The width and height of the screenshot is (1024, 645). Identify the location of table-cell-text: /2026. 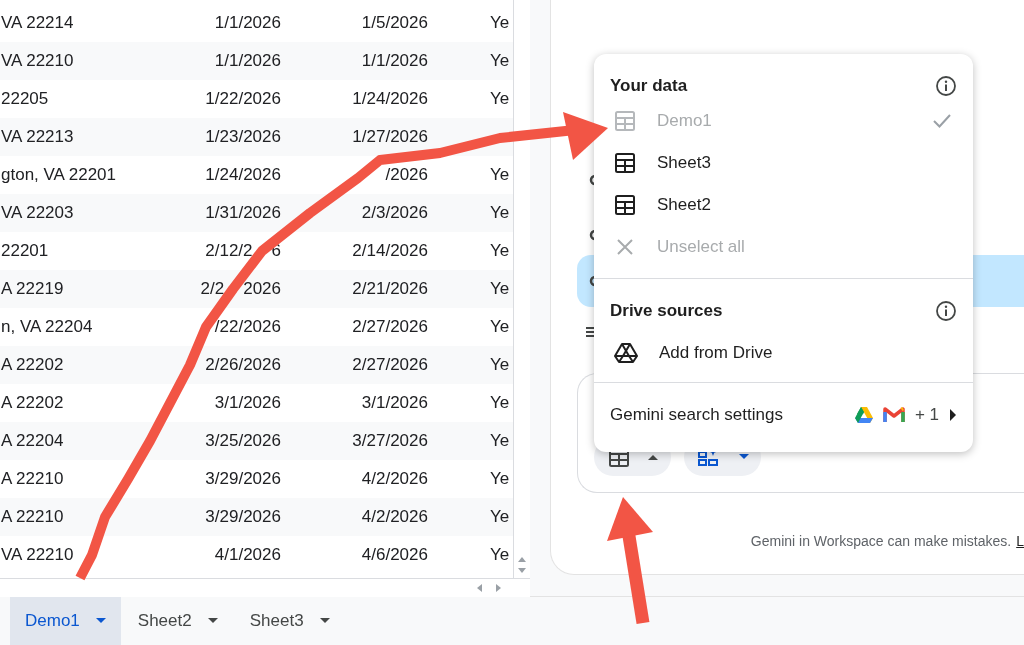
(406, 175).